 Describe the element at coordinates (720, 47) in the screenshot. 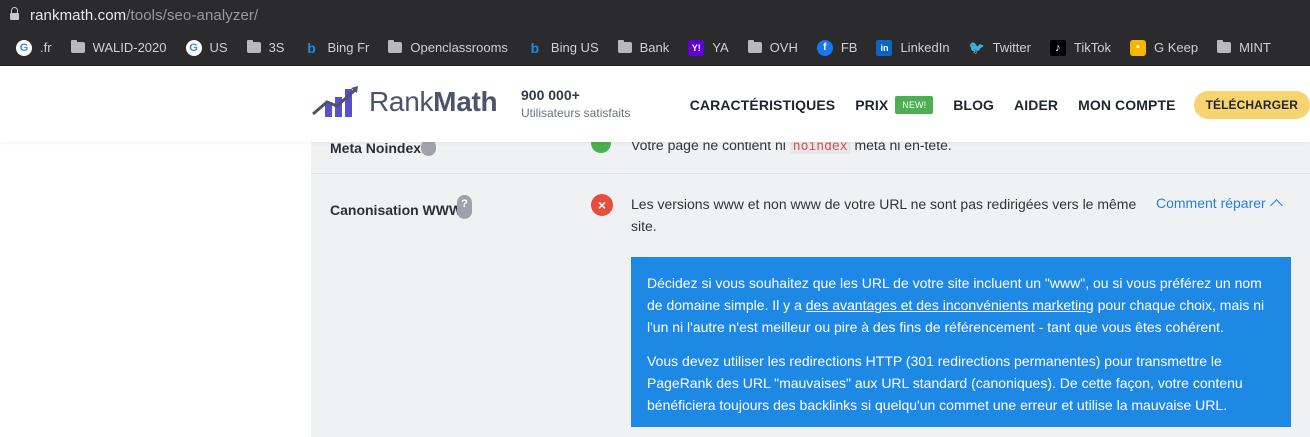

I see `bookmark-label: YA` at that location.